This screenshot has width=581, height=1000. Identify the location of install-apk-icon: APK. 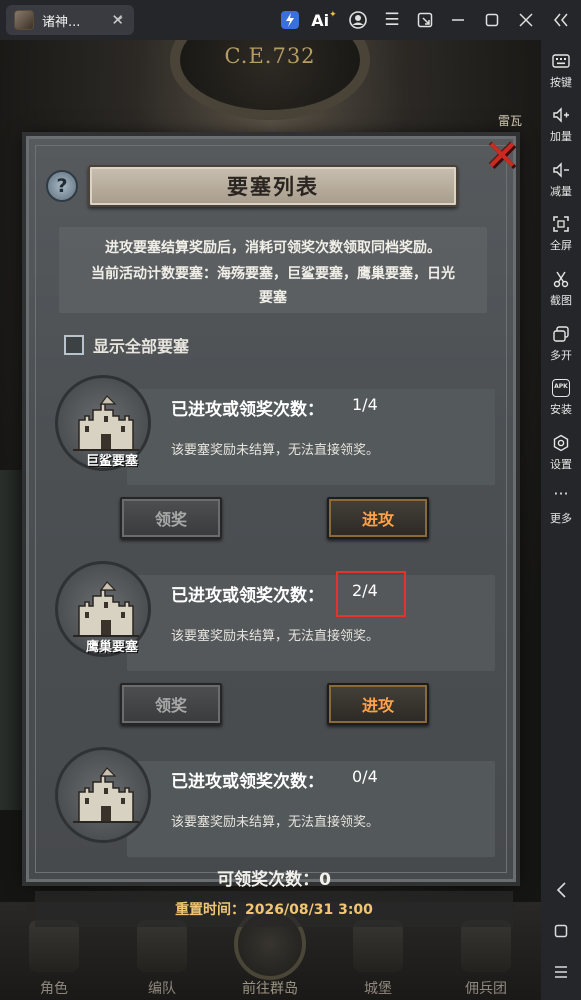
(561, 388).